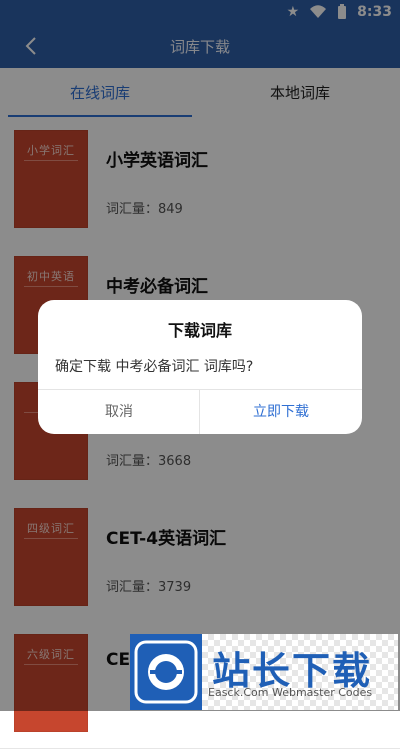 The width and height of the screenshot is (400, 749). I want to click on watermark-logo, so click(166, 672).